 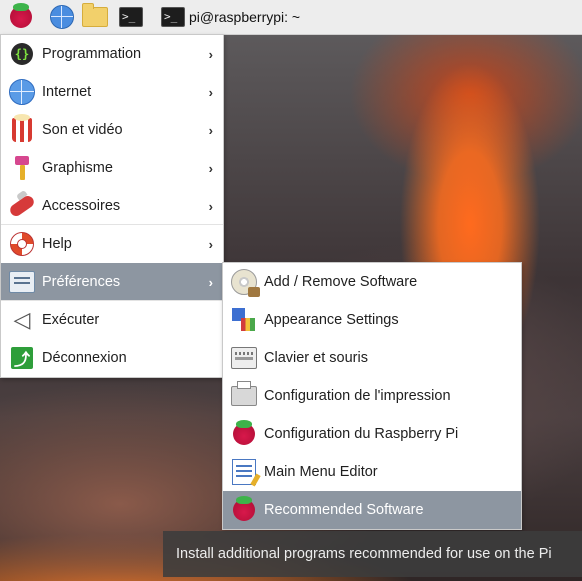 I want to click on taskbar: >_ >_ pi@raspberrypi: ~, so click(x=291, y=17).